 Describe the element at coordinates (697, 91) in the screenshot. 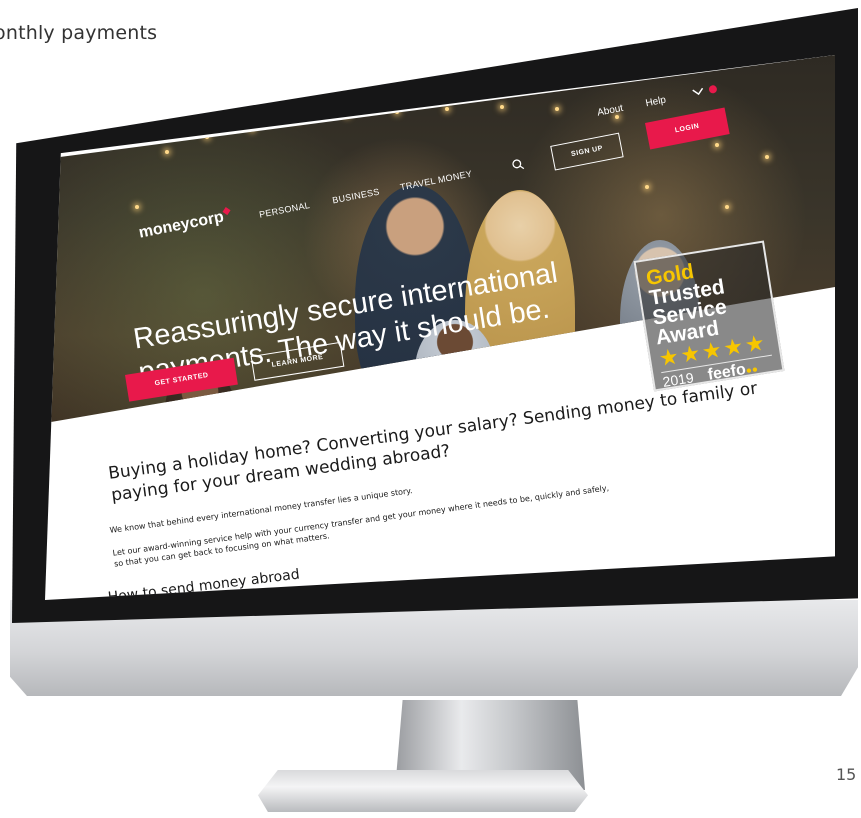

I see `chevron-down-icon` at that location.